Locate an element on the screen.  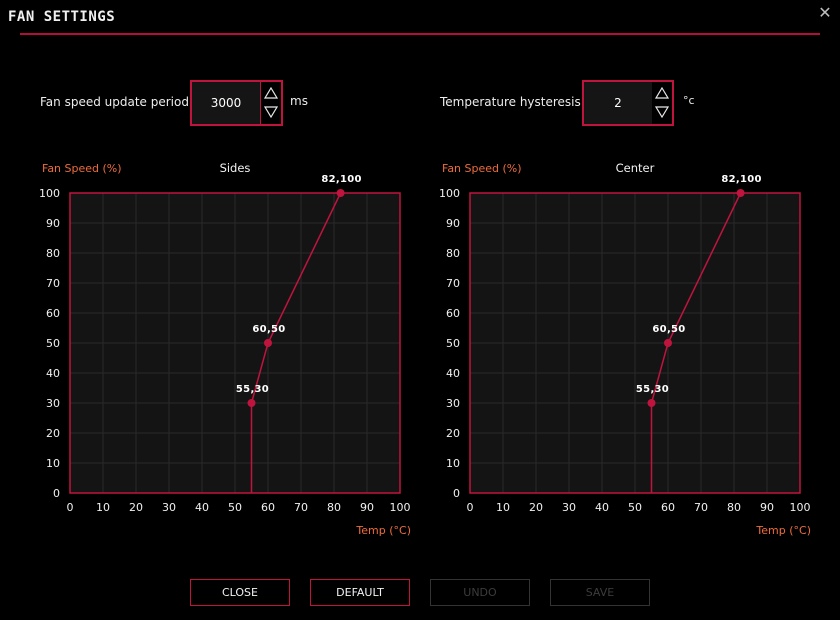
undo-button: UNDO is located at coordinates (480, 592).